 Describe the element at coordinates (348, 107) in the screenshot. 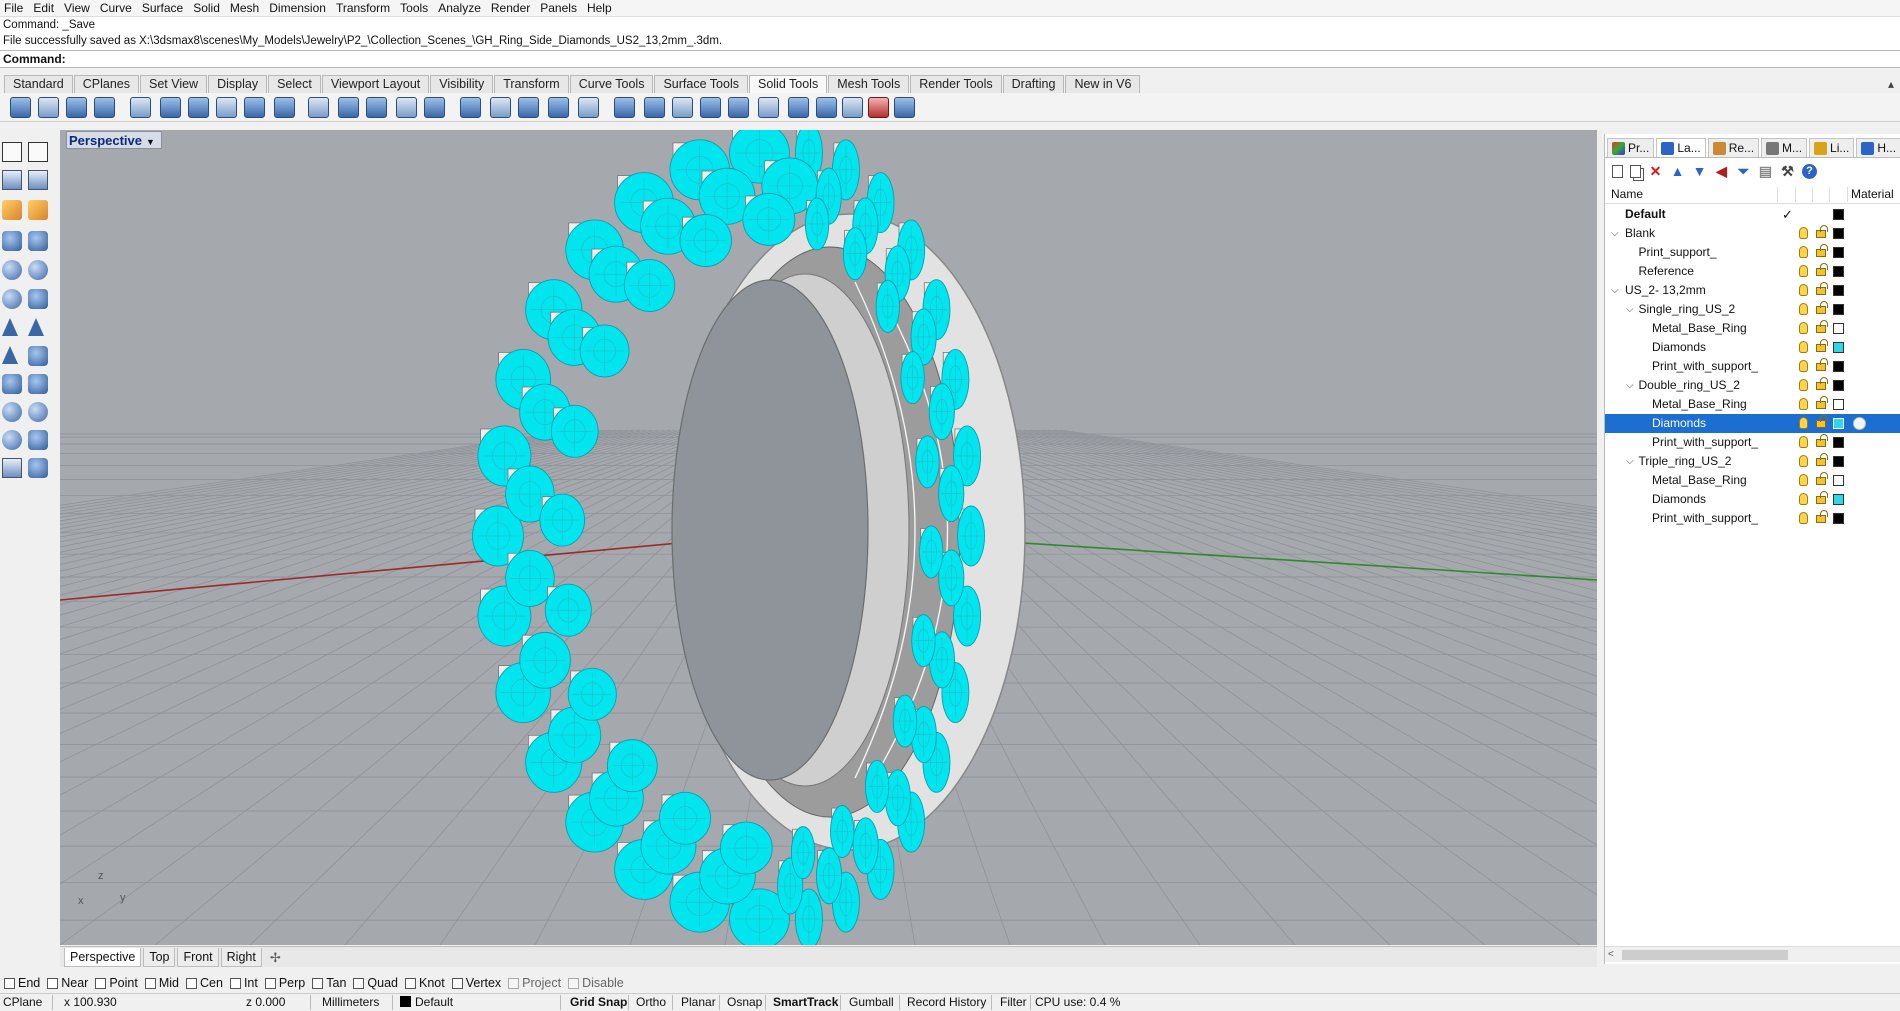

I see `move-face-icon` at that location.